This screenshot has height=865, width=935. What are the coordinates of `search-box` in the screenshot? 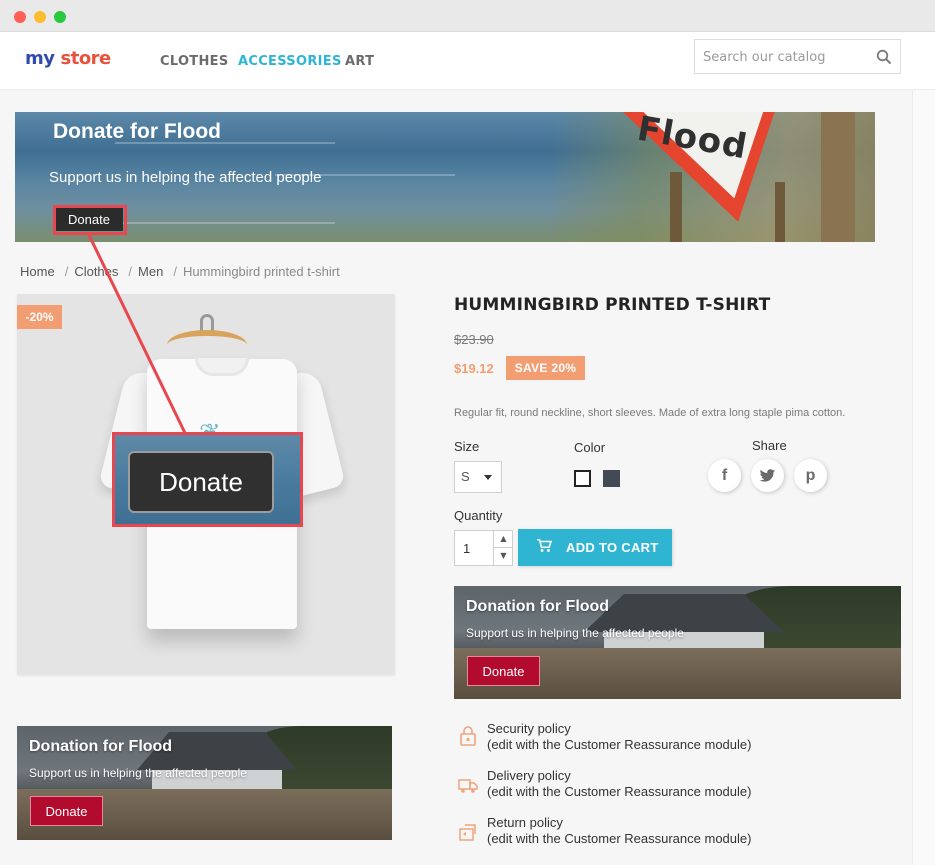 It's located at (797, 56).